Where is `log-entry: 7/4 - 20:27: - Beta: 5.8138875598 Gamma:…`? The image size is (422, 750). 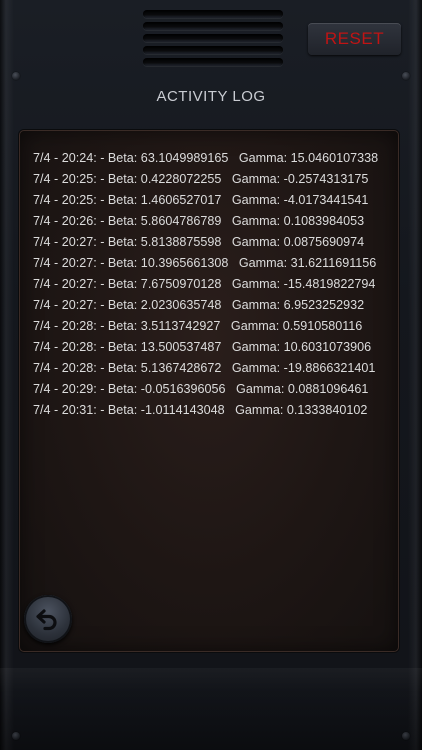 log-entry: 7/4 - 20:27: - Beta: 5.8138875598 Gamma:… is located at coordinates (199, 242).